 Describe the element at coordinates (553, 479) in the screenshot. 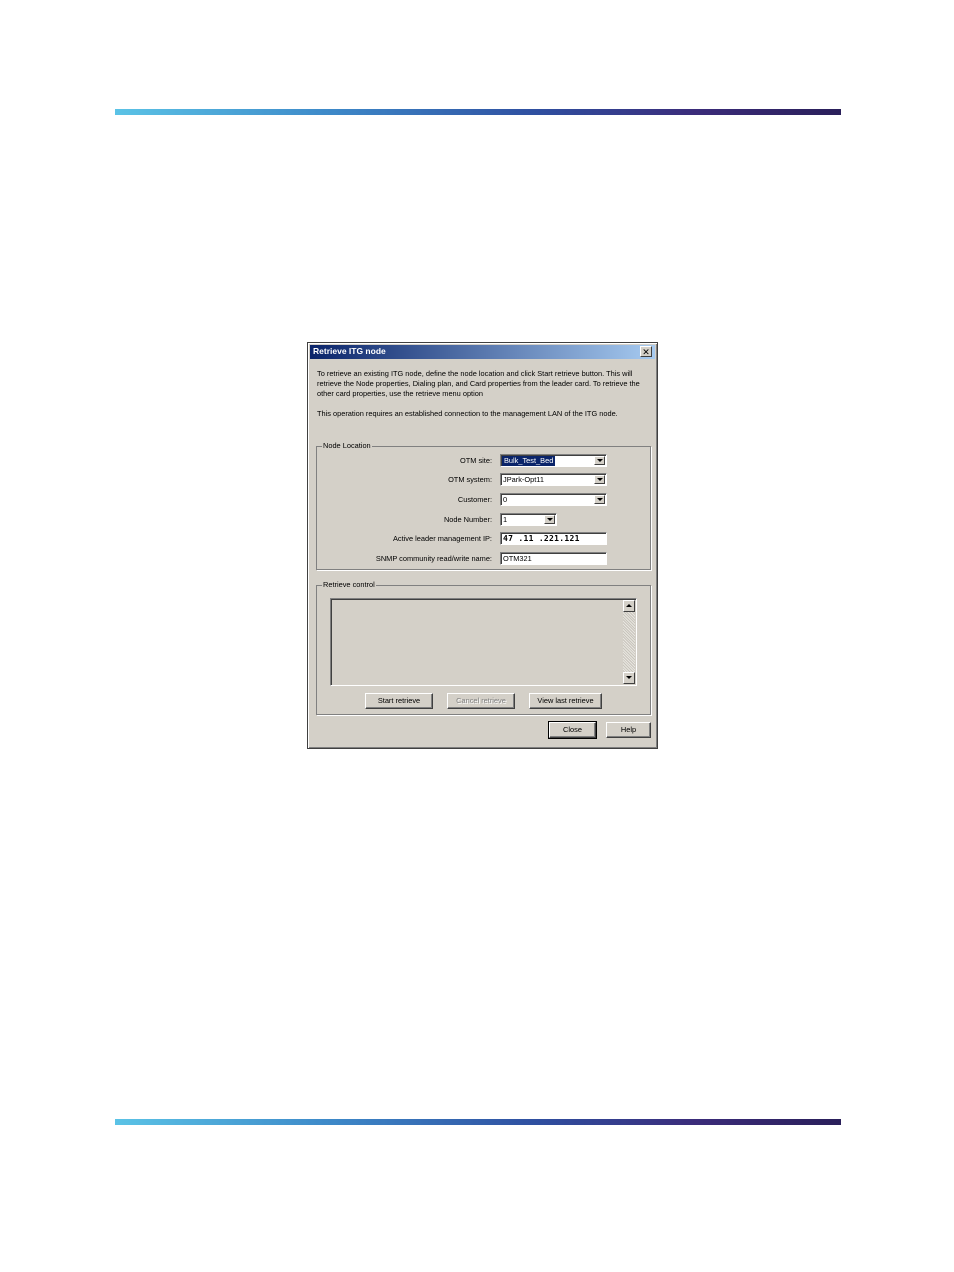

I see `otm-system-select: JPark-Opt11` at that location.